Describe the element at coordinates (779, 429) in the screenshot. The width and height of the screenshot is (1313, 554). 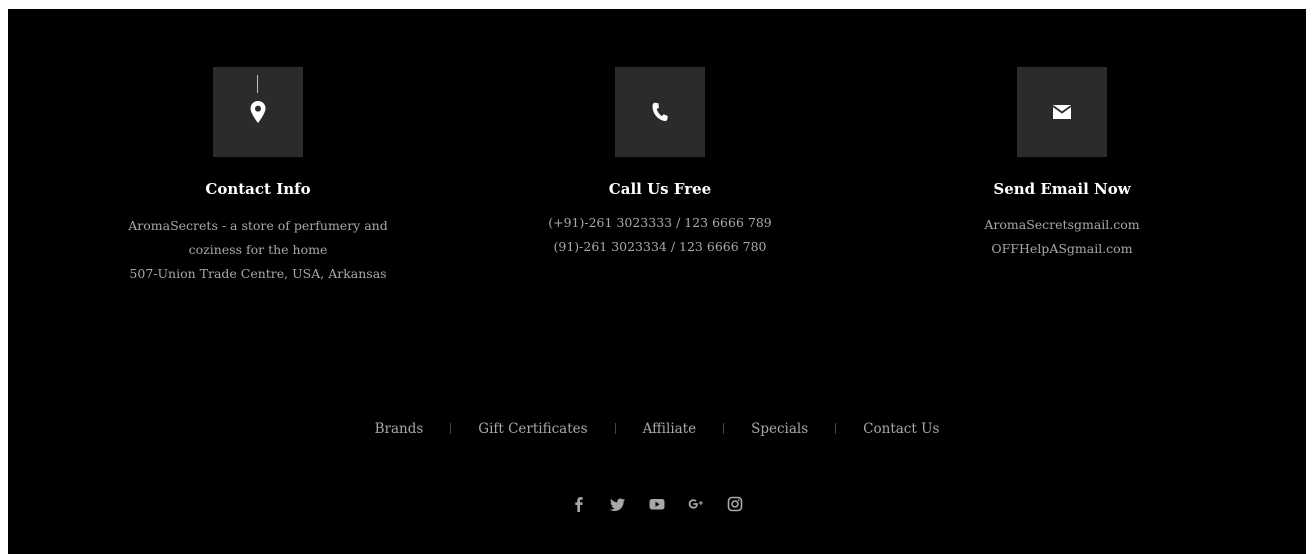
I see `link-specials: Specials` at that location.